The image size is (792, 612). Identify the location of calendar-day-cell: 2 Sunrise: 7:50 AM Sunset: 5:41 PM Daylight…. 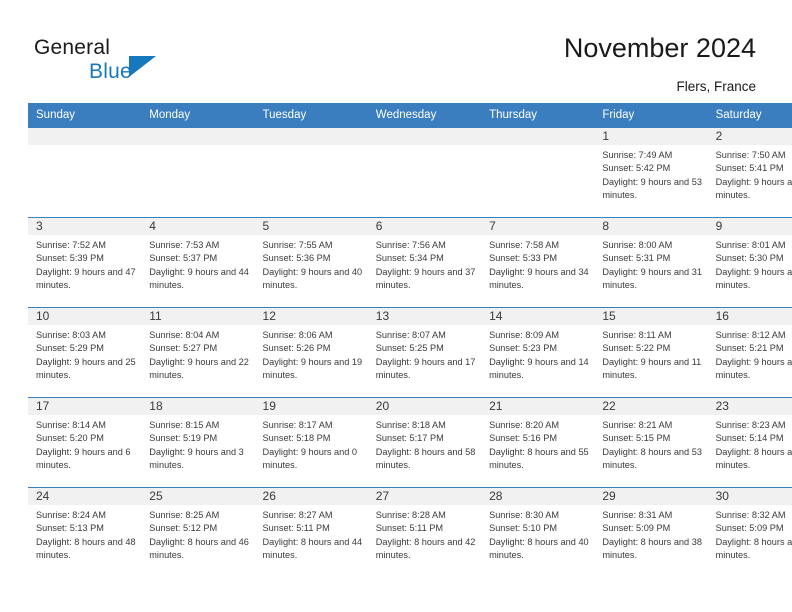
(749, 172).